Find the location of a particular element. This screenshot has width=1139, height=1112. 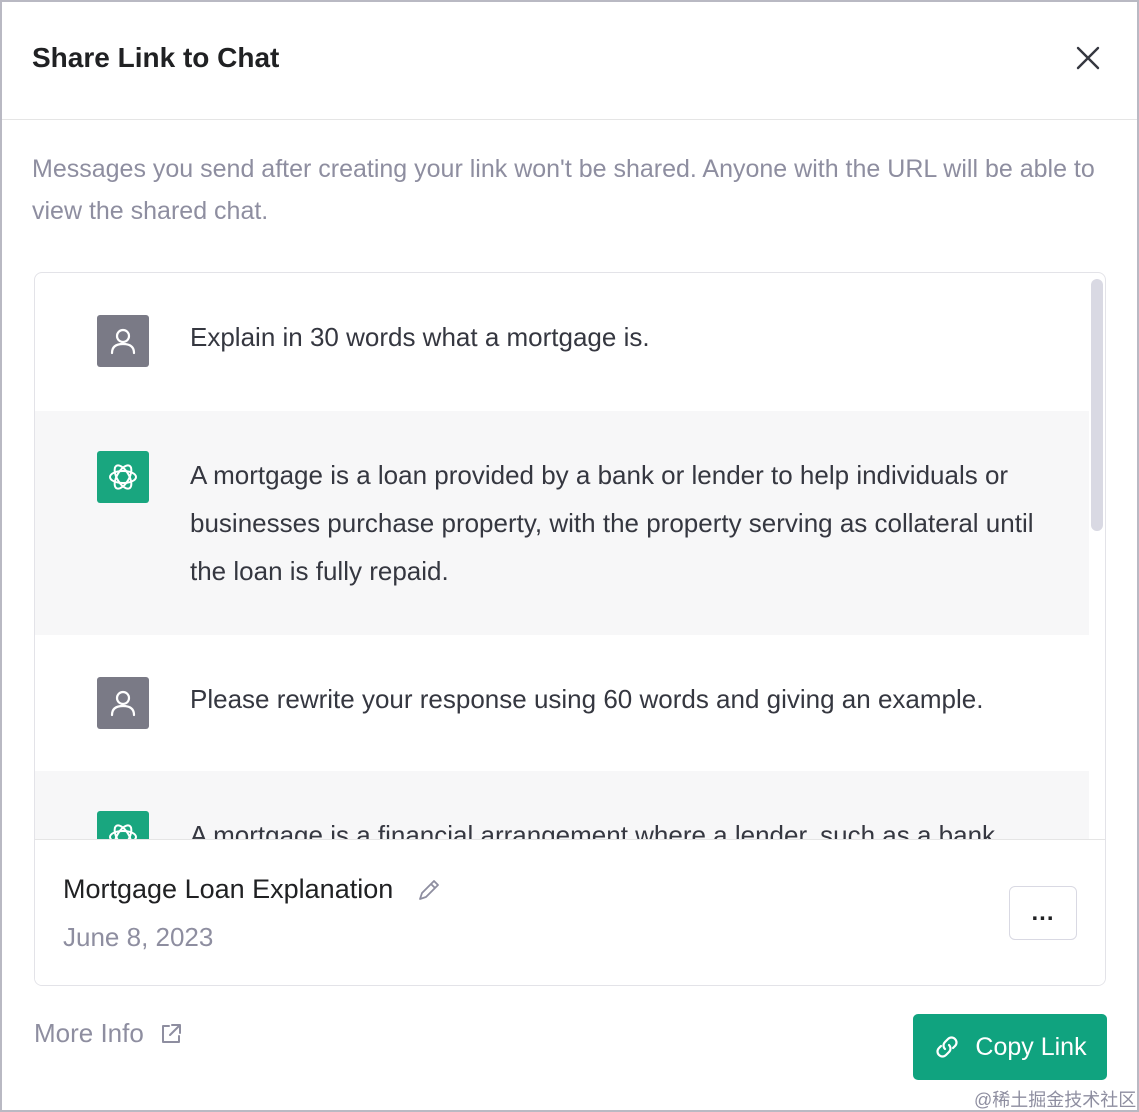

copy-link-label: Copy Link is located at coordinates (1031, 1046).